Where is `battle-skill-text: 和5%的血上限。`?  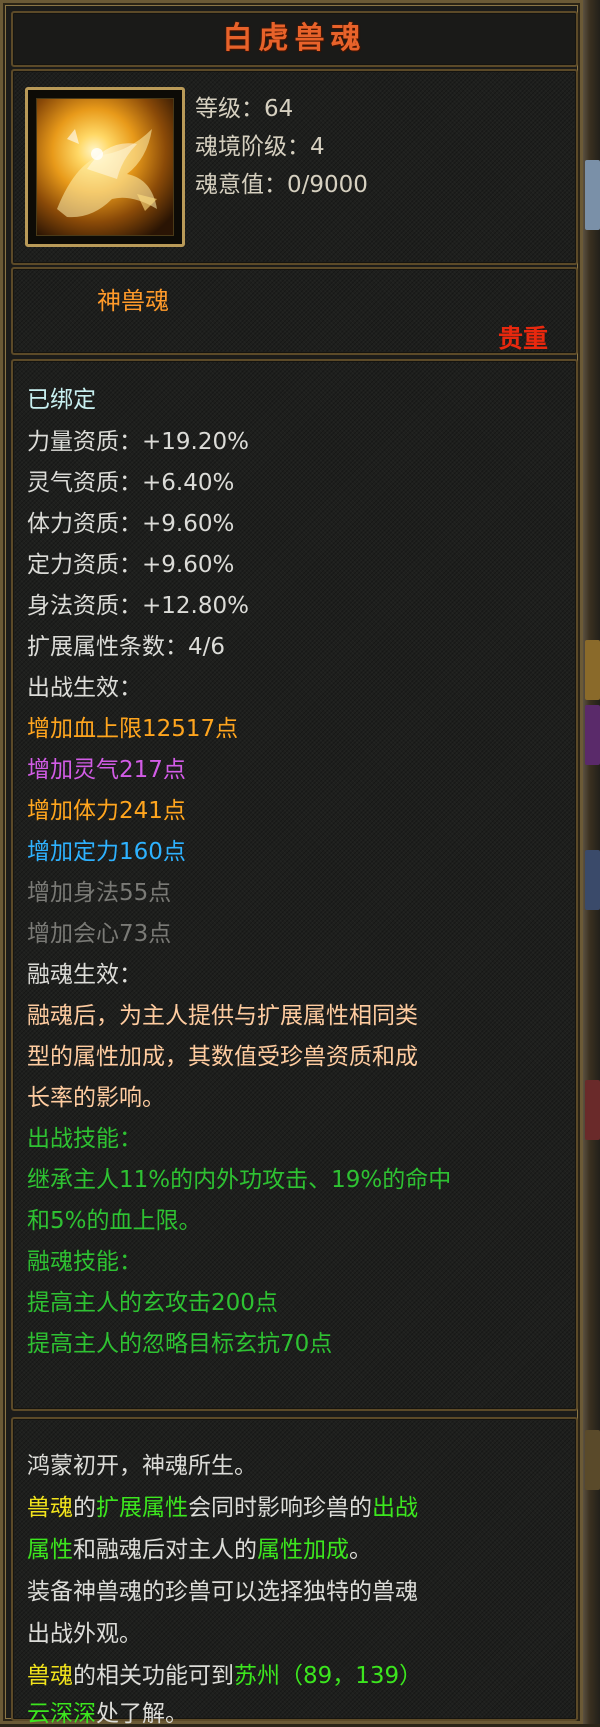
battle-skill-text: 和5%的血上限。 is located at coordinates (114, 1221).